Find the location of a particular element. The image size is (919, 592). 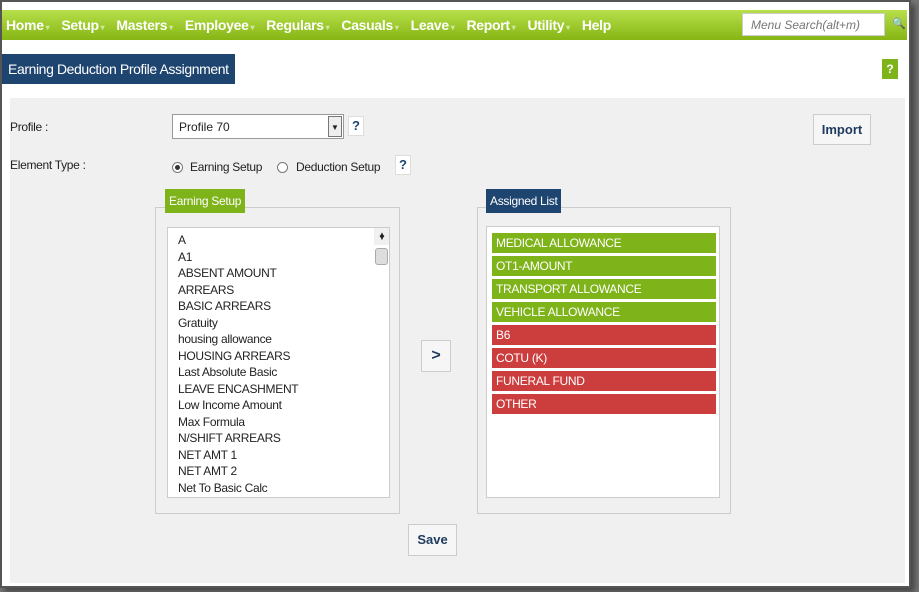

deduction-setup-radio-label: Deduction Setup is located at coordinates (338, 167).